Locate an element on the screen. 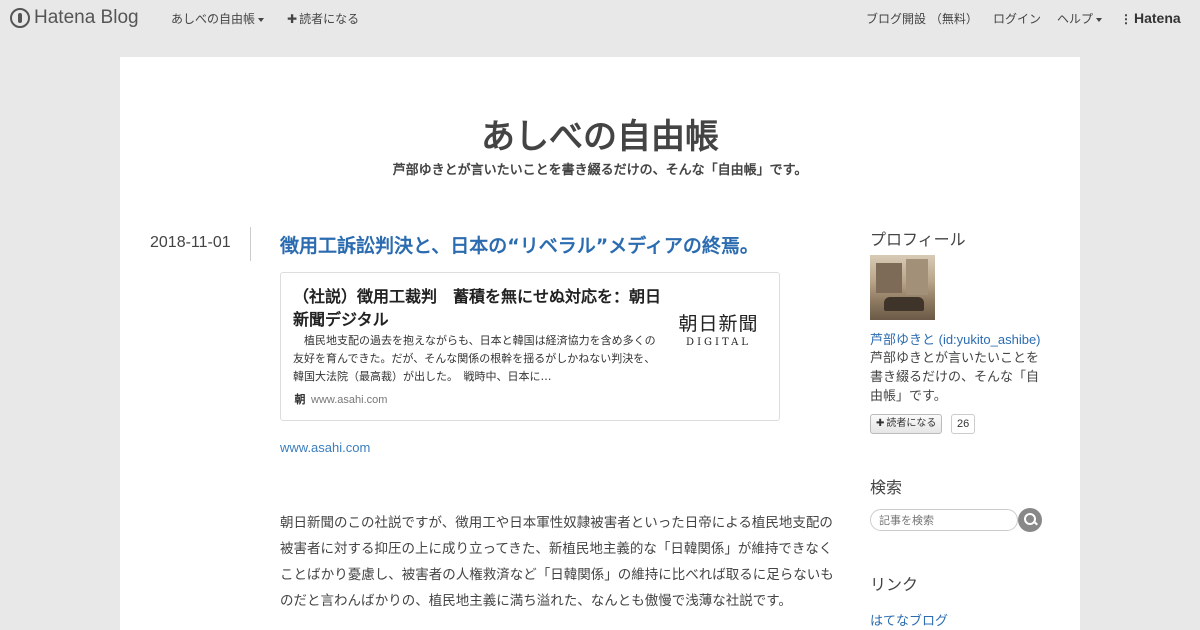 The image size is (1200, 630). blog-description: 芦部ゆきとが言いたいことを書き綴るだけの、そんな「自由帳」です。 is located at coordinates (600, 170).